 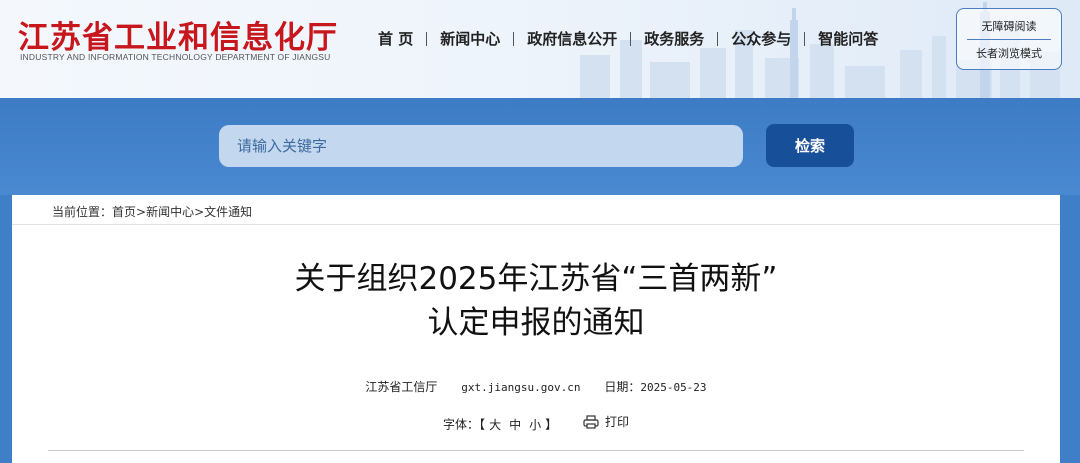 I want to click on search-input, so click(x=481, y=146).